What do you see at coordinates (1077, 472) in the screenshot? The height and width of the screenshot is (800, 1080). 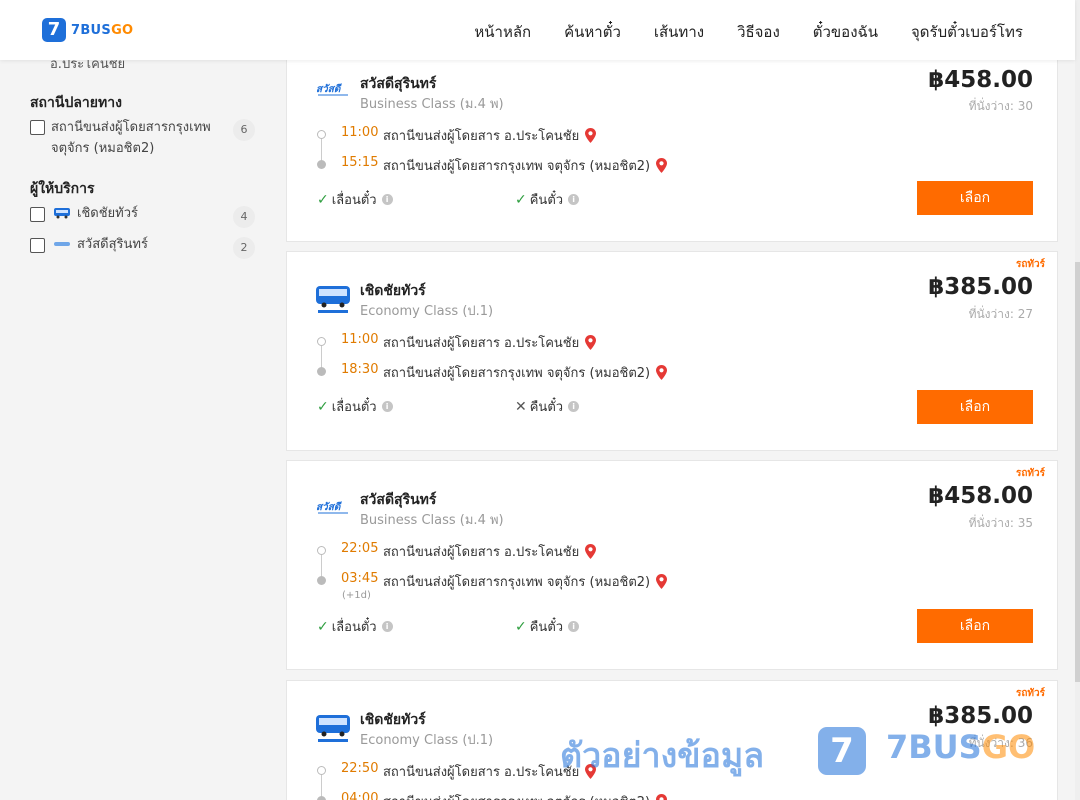 I see `scroll-thumb` at bounding box center [1077, 472].